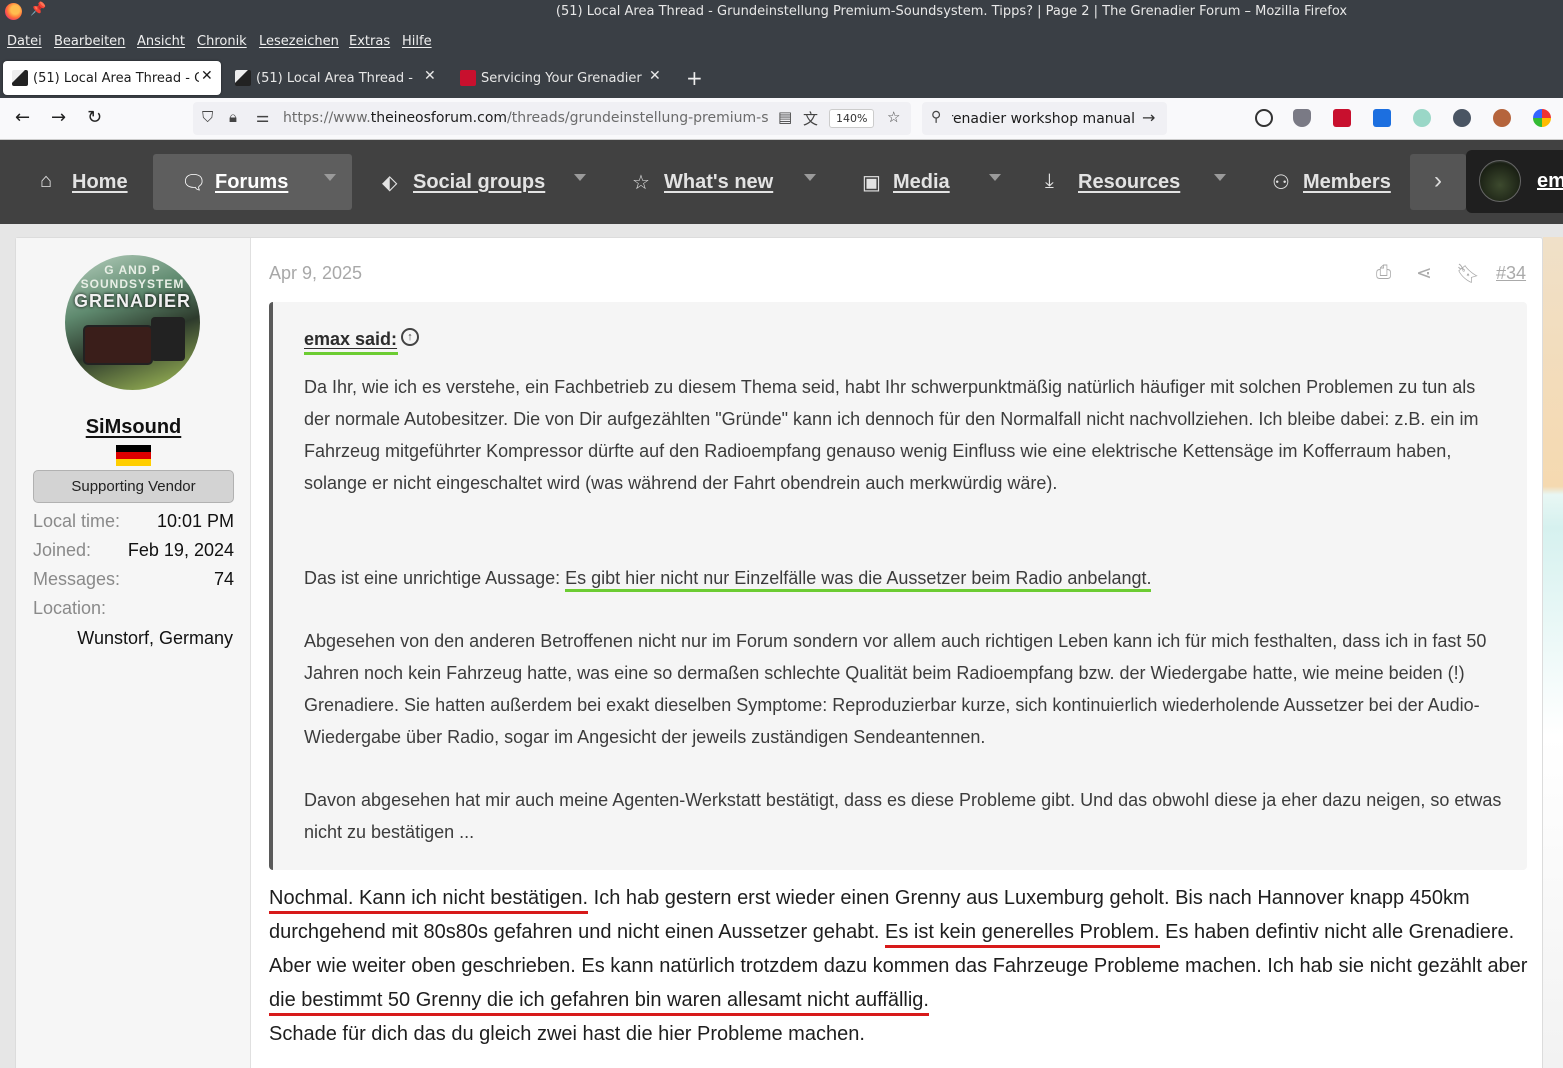  What do you see at coordinates (417, 41) in the screenshot?
I see `menu-hilfe: Hilfe` at bounding box center [417, 41].